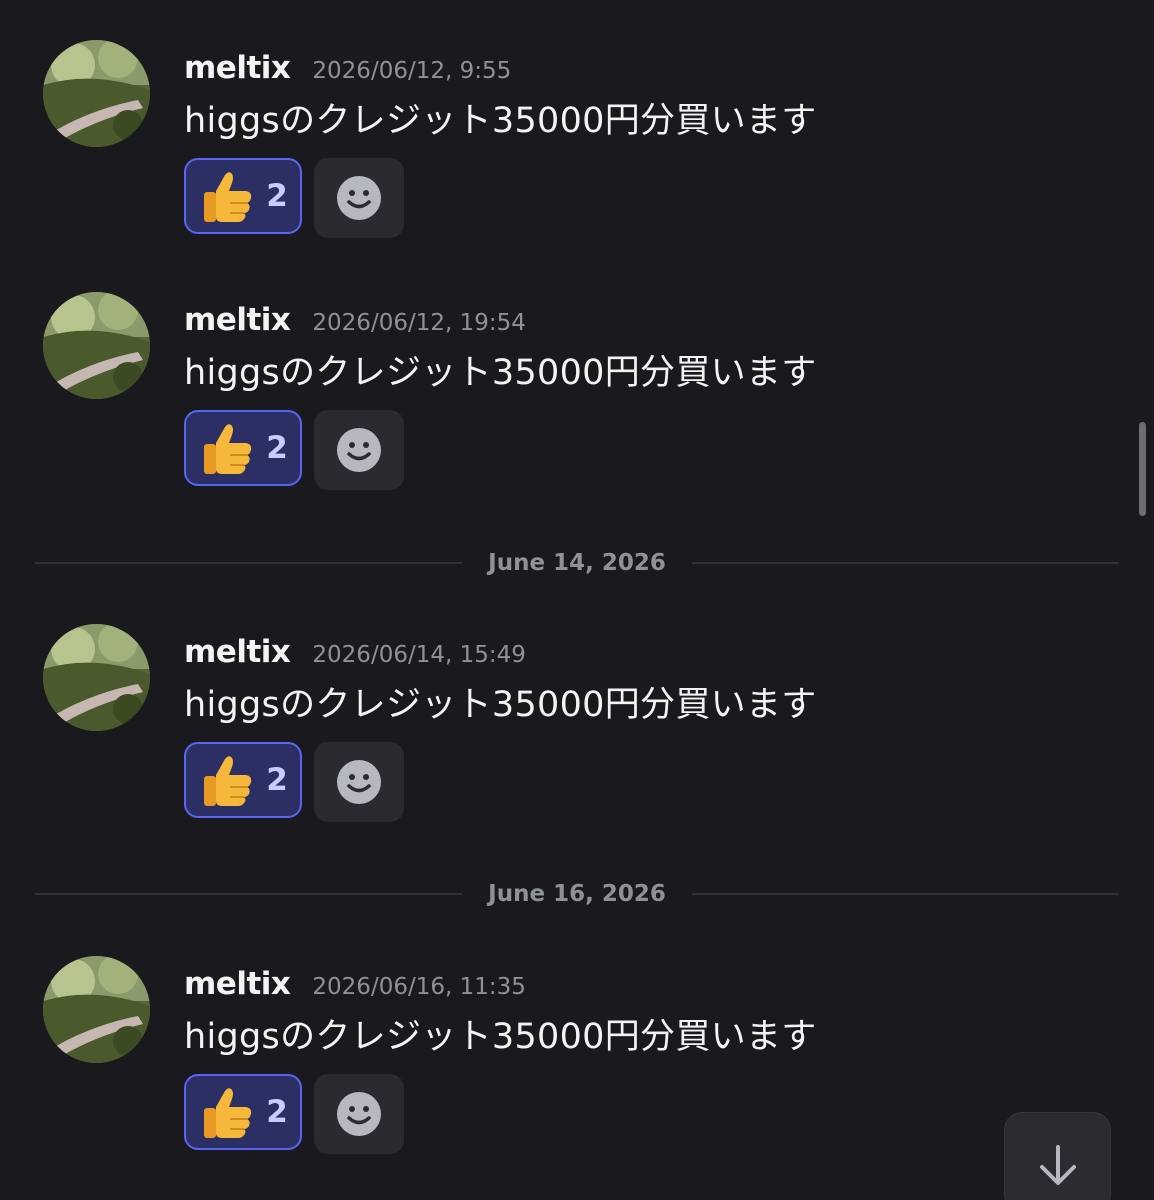 This screenshot has height=1200, width=1154. What do you see at coordinates (419, 655) in the screenshot?
I see `message-timestamp: 2026/06/14, 15:49` at bounding box center [419, 655].